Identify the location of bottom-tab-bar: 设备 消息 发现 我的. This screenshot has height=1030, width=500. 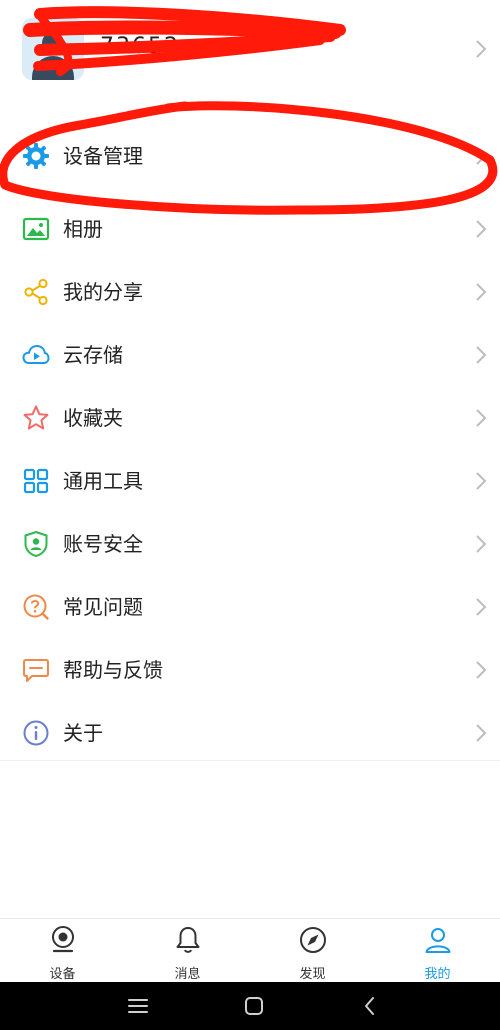
(250, 950).